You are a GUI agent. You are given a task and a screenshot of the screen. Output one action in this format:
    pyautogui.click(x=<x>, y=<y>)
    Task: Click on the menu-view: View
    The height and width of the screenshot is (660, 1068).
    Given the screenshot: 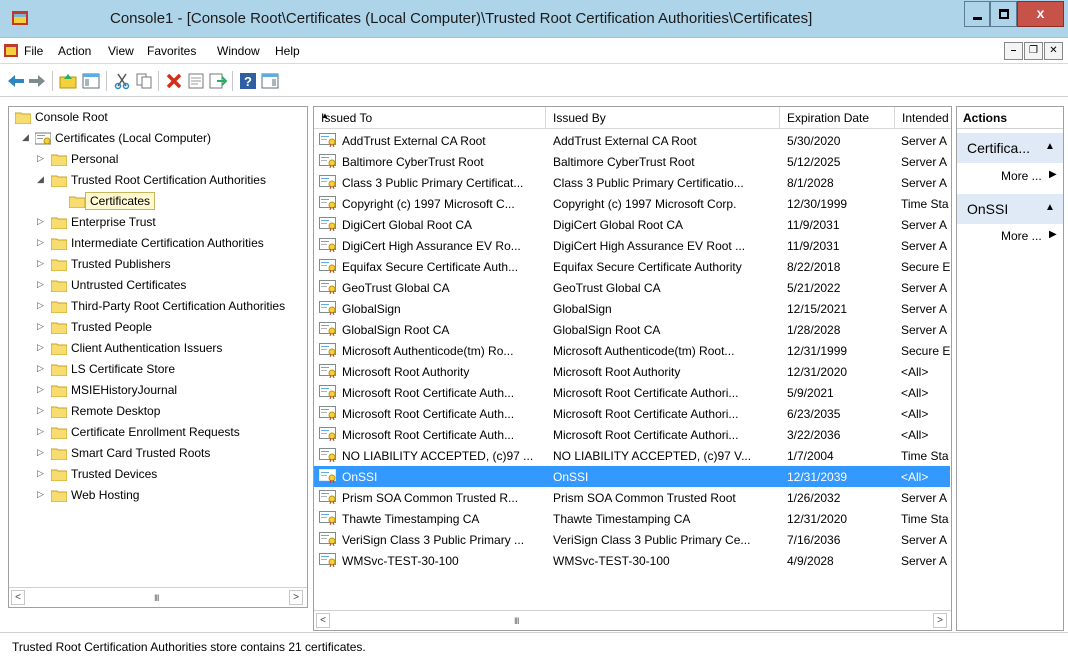 What is the action you would take?
    pyautogui.click(x=121, y=51)
    